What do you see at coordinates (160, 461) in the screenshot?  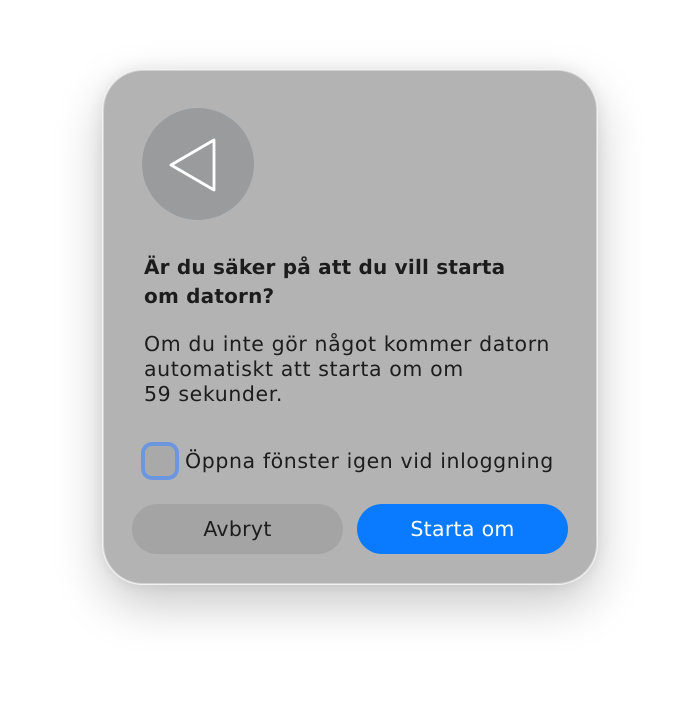 I see `checkbox-box` at bounding box center [160, 461].